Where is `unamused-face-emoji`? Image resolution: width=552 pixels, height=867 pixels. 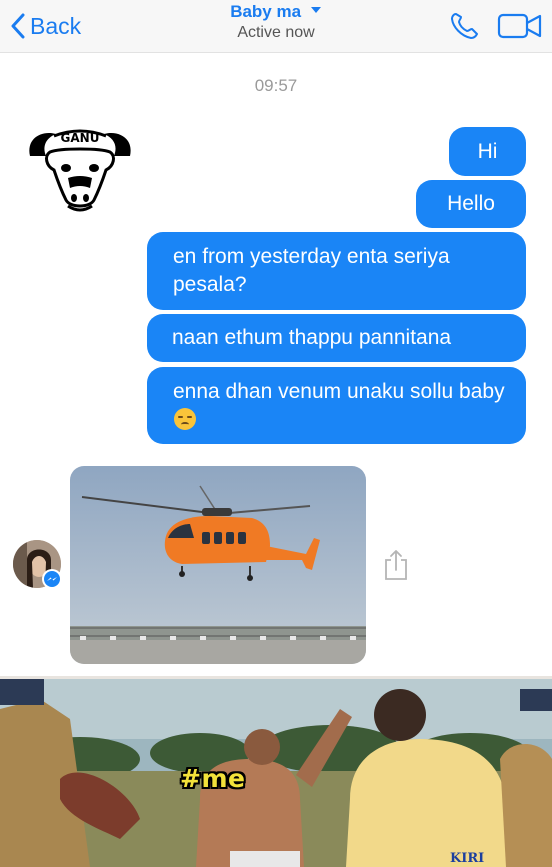 unamused-face-emoji is located at coordinates (185, 419).